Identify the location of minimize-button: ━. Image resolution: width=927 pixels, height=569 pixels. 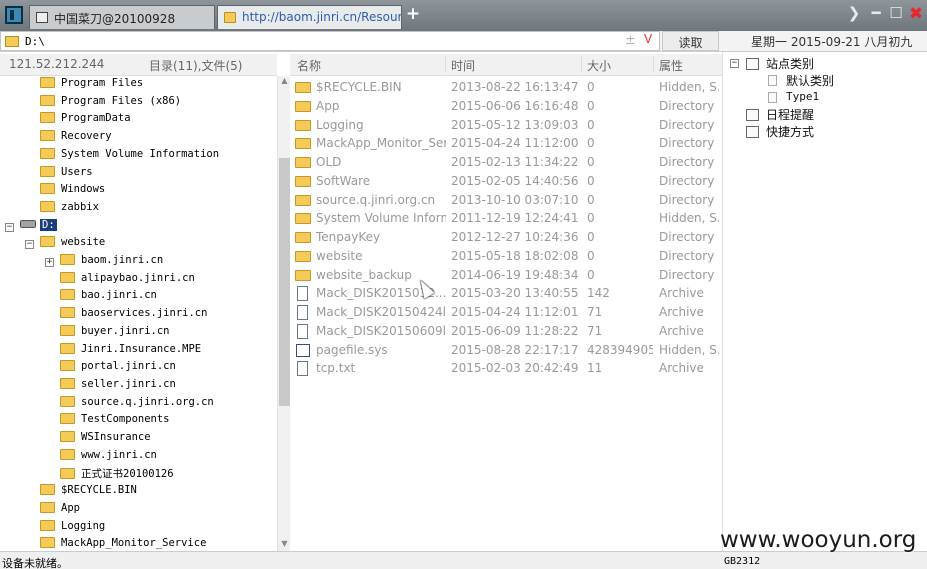
(876, 14).